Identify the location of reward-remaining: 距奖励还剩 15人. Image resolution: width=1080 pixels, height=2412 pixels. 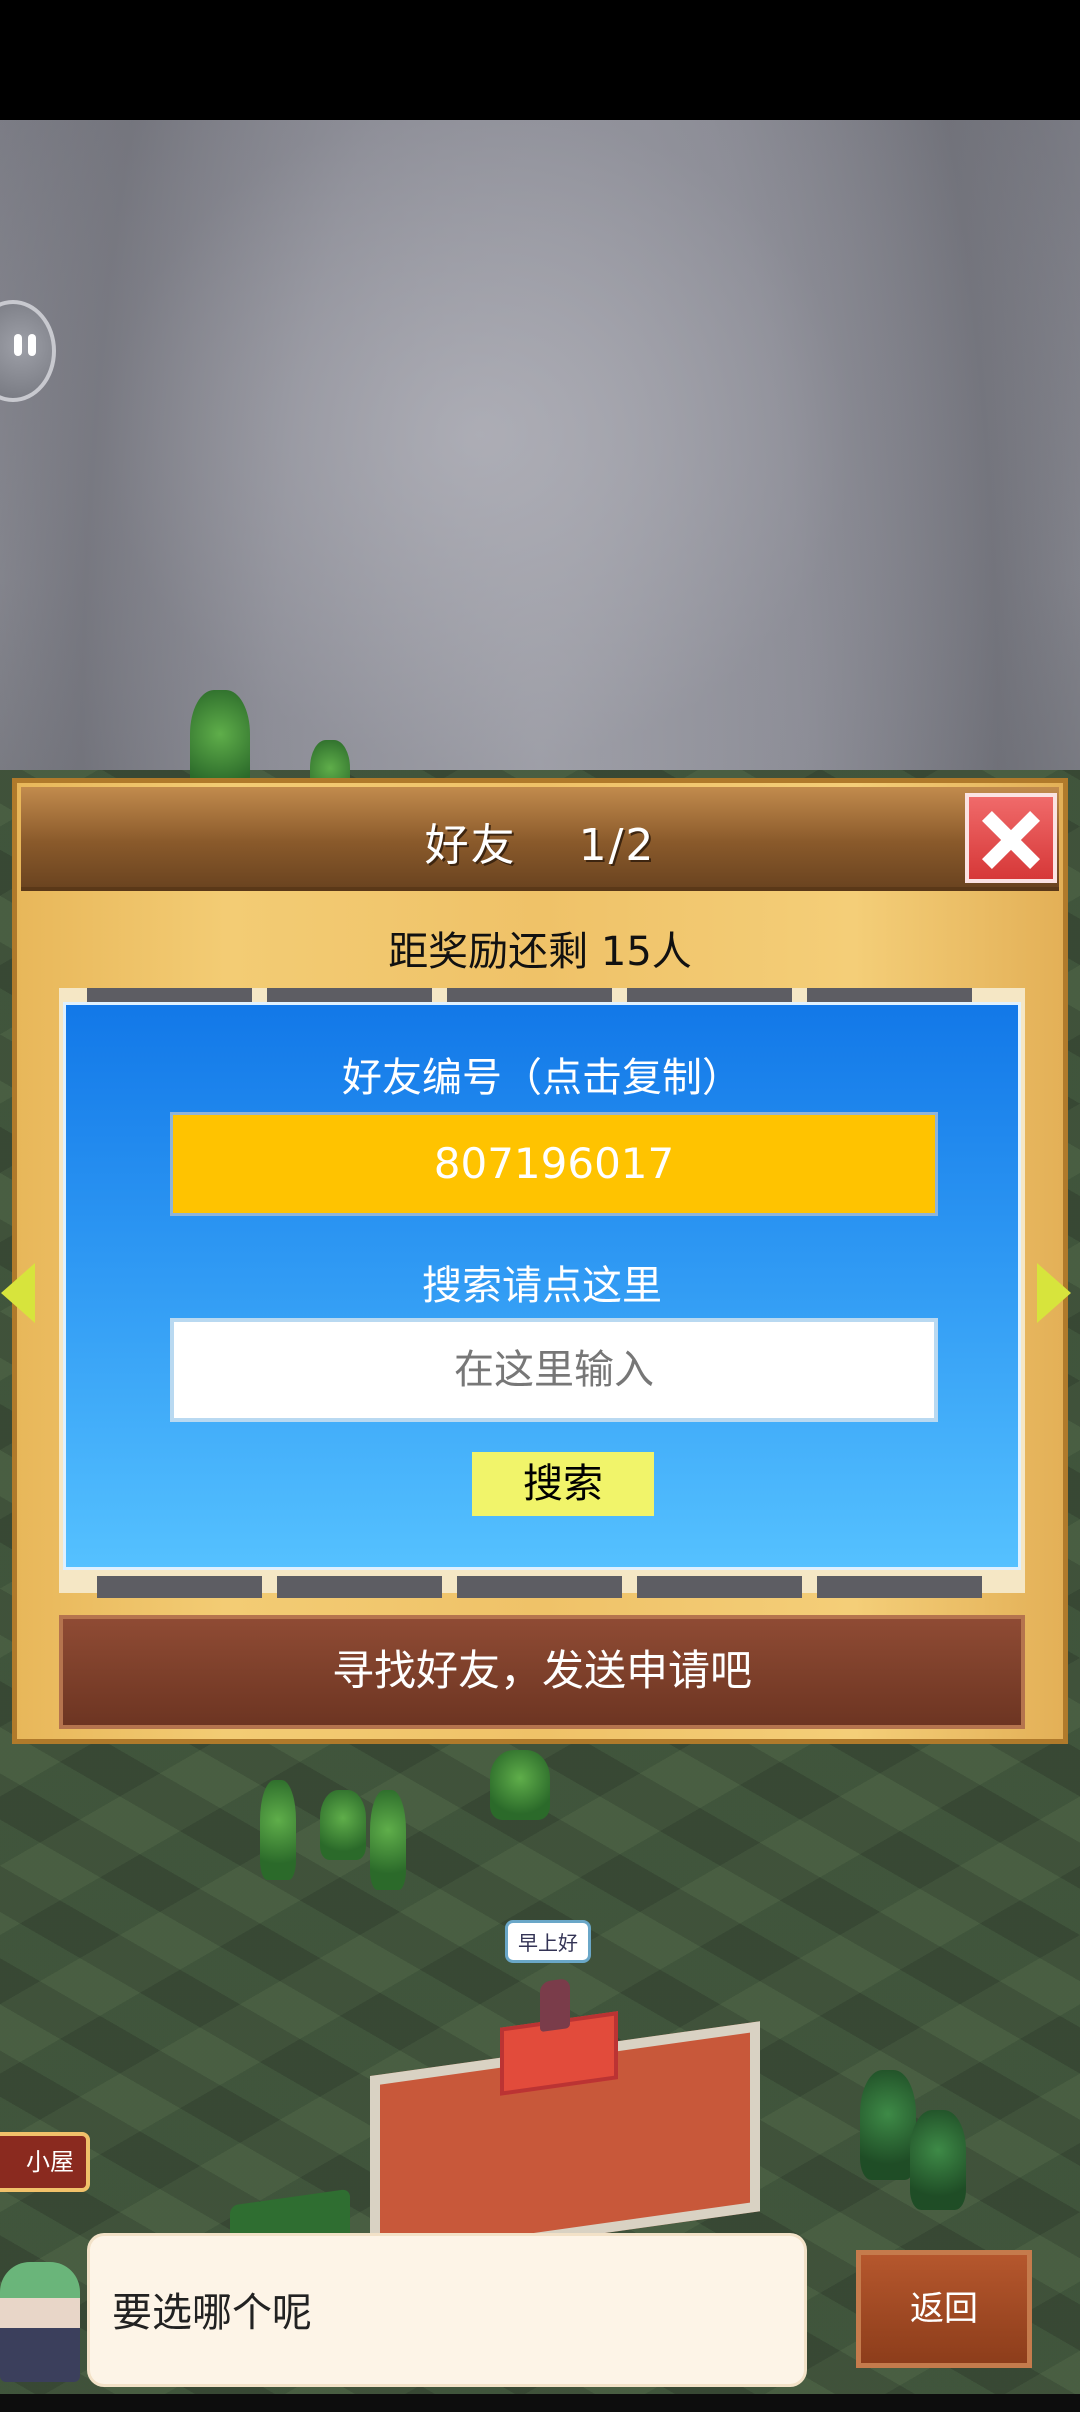
(540, 952).